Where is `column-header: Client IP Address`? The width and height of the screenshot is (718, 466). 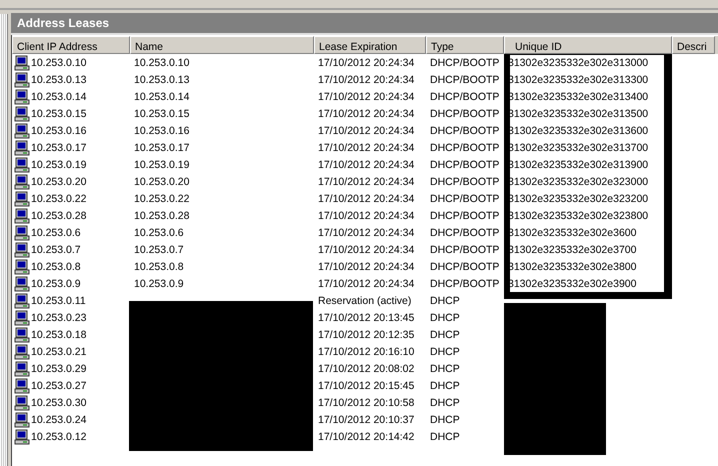
column-header: Client IP Address is located at coordinates (71, 45).